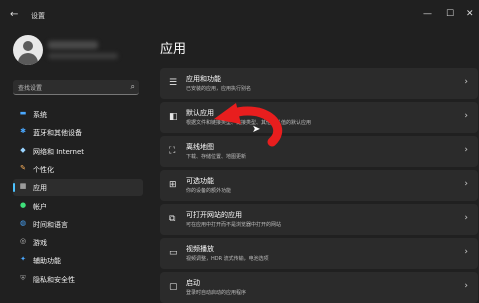 Image resolution: width=479 pixels, height=303 pixels. I want to click on sidebar-item-2: ✱ 蓝牙和其他设备, so click(78, 132).